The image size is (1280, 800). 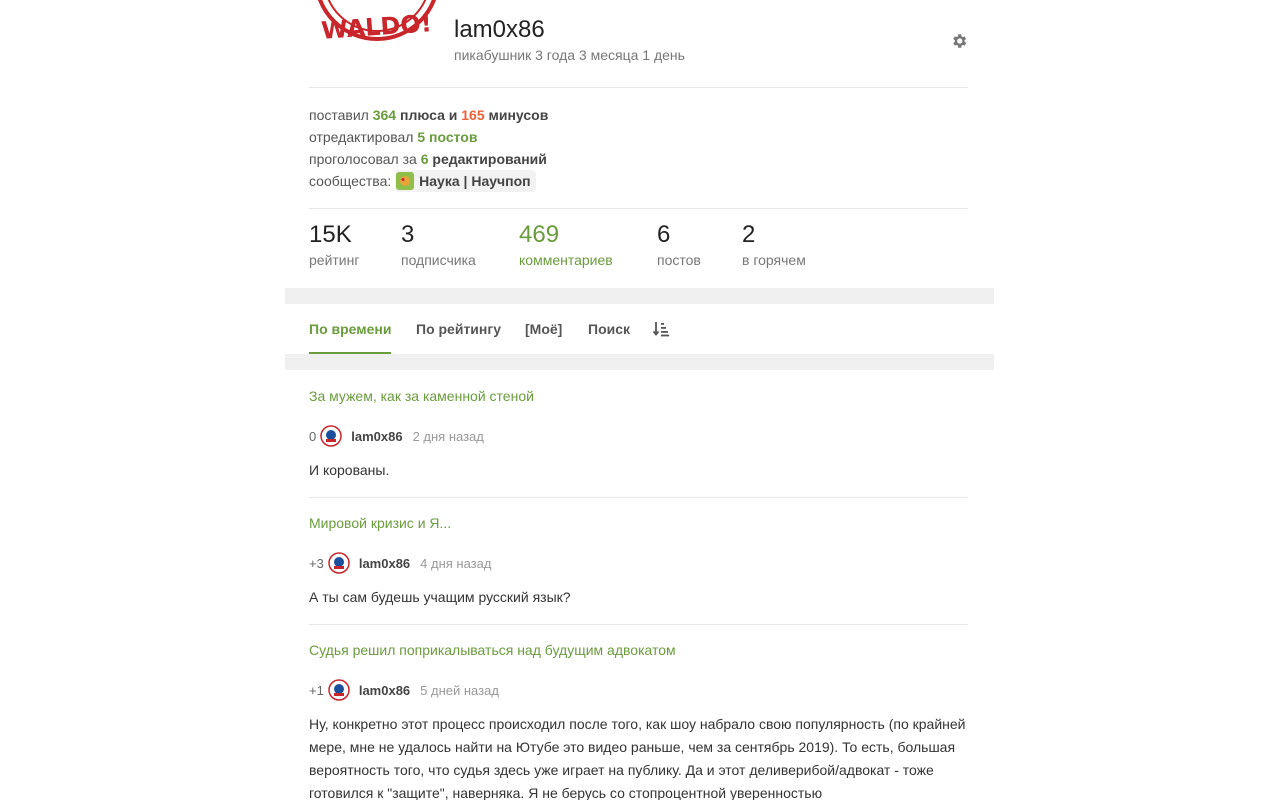 I want to click on profile-username: lam0x86, so click(x=499, y=29).